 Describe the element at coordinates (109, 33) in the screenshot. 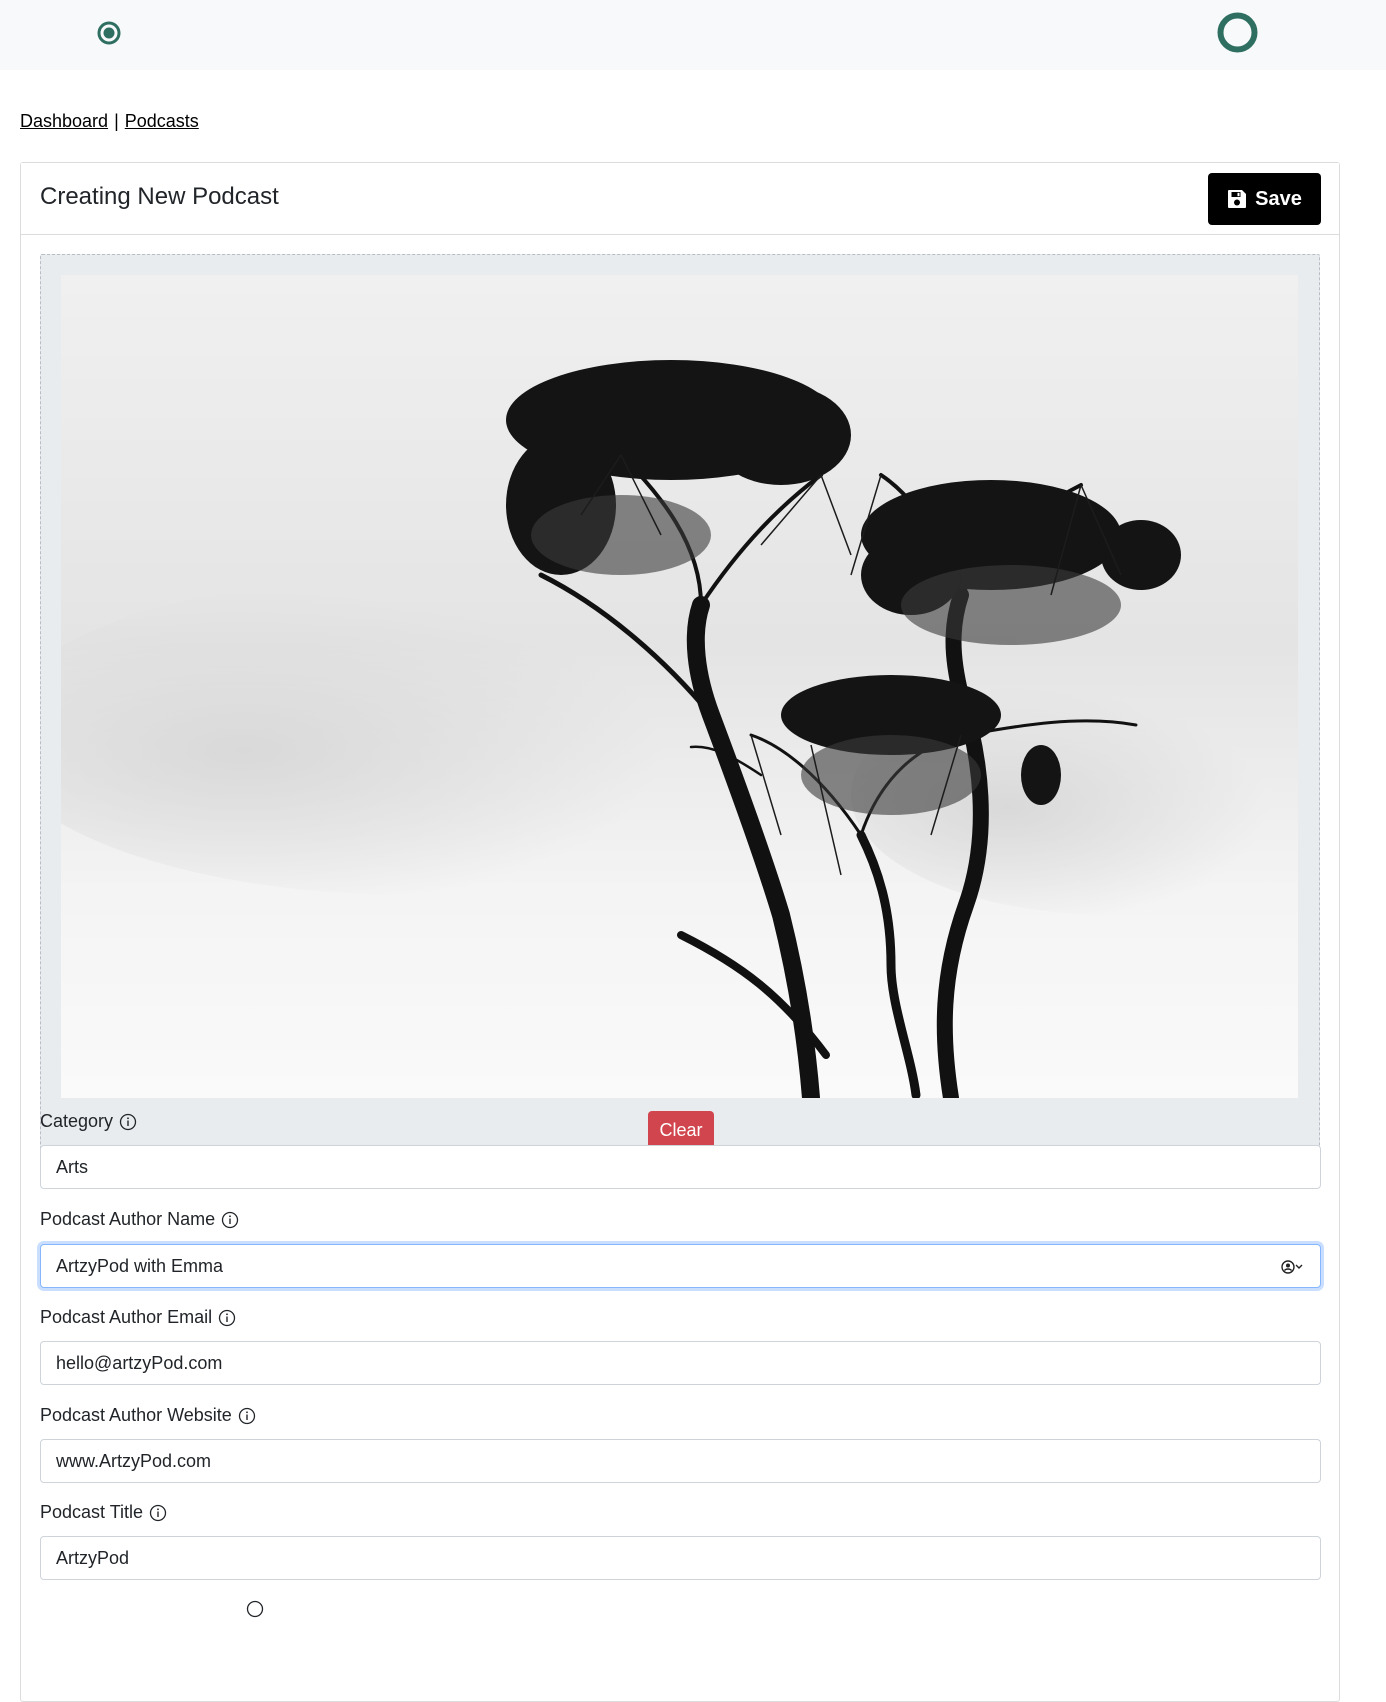

I see `radio-dot-icon` at that location.